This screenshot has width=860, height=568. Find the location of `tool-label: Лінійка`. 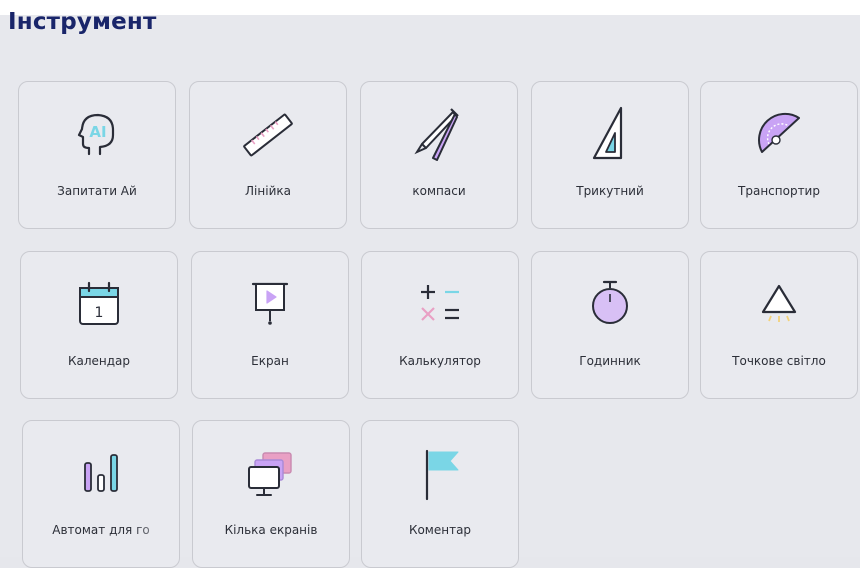

tool-label: Лінійка is located at coordinates (268, 191).